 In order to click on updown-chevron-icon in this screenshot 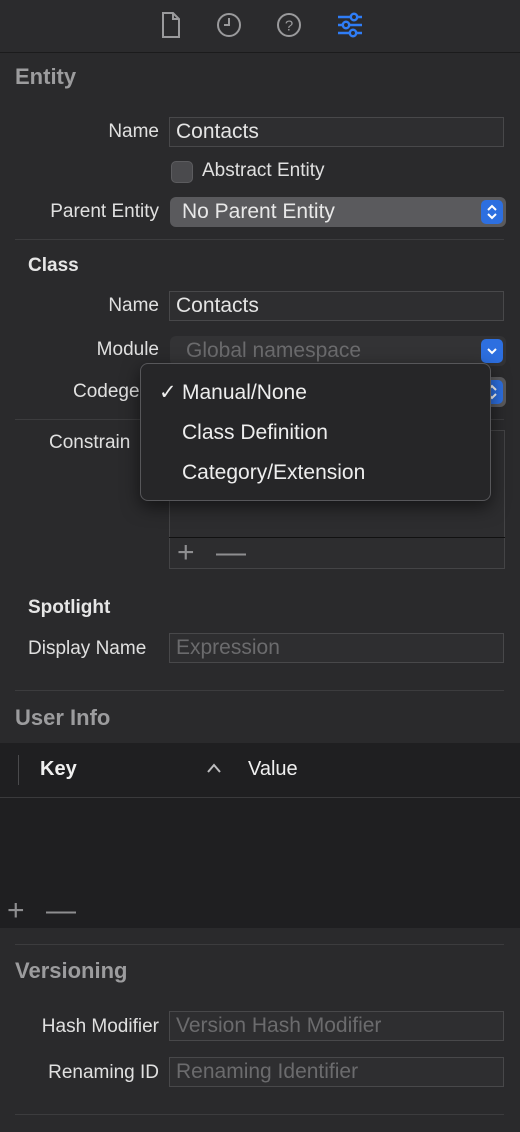, I will do `click(492, 212)`.